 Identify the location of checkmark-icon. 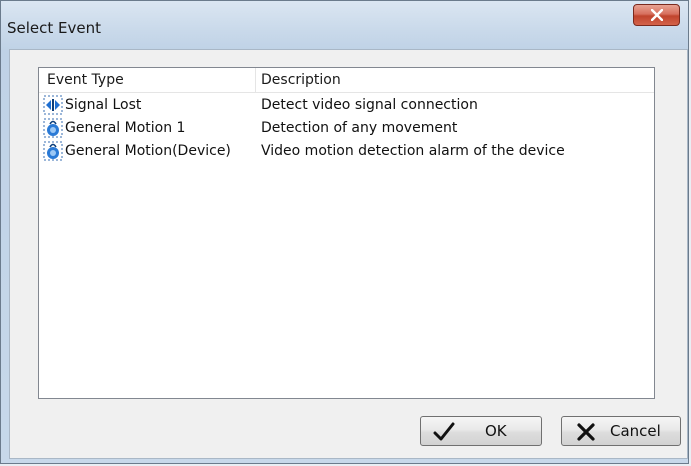
(444, 434).